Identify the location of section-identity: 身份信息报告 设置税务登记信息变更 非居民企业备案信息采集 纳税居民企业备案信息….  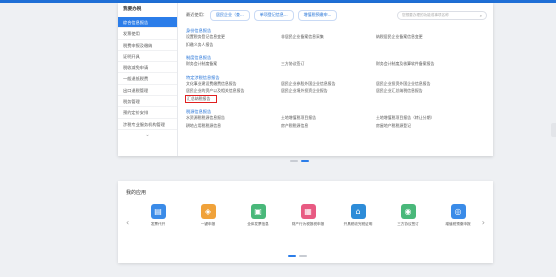
(336, 37).